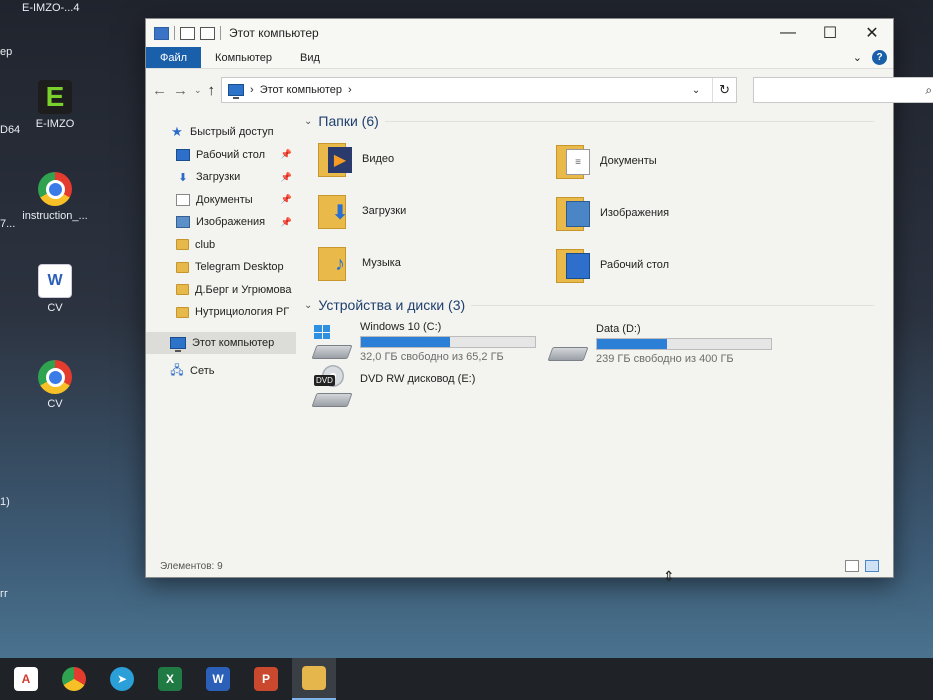  Describe the element at coordinates (122, 679) in the screenshot. I see `taskbar-item-telegram: ➤` at that location.